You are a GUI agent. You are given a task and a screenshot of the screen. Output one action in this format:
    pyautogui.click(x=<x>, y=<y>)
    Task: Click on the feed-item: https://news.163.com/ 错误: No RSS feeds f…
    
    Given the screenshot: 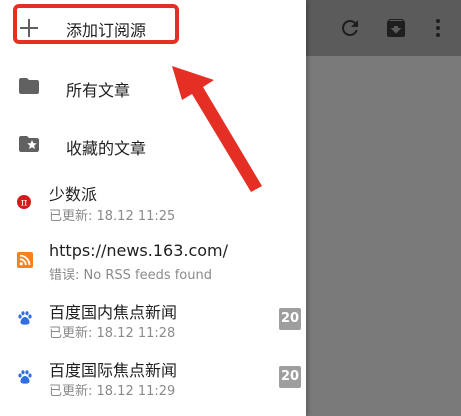 What is the action you would take?
    pyautogui.click(x=153, y=264)
    